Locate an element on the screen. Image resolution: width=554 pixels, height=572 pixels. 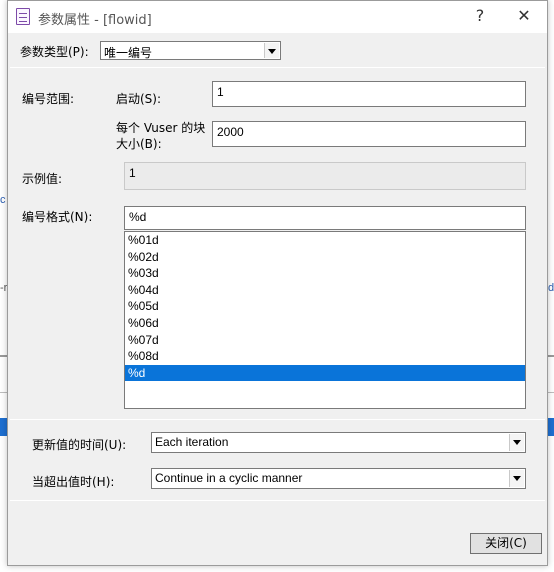
format-option: %05d is located at coordinates (325, 306).